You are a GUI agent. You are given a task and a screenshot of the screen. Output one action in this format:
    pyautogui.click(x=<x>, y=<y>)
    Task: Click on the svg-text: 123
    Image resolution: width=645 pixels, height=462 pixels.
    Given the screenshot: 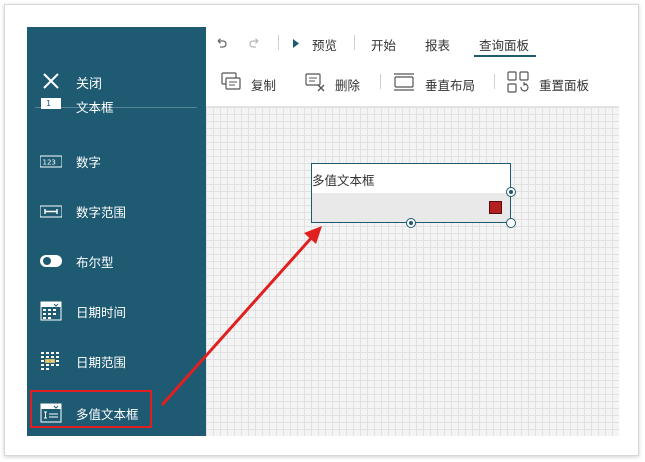 What is the action you would take?
    pyautogui.click(x=49, y=163)
    